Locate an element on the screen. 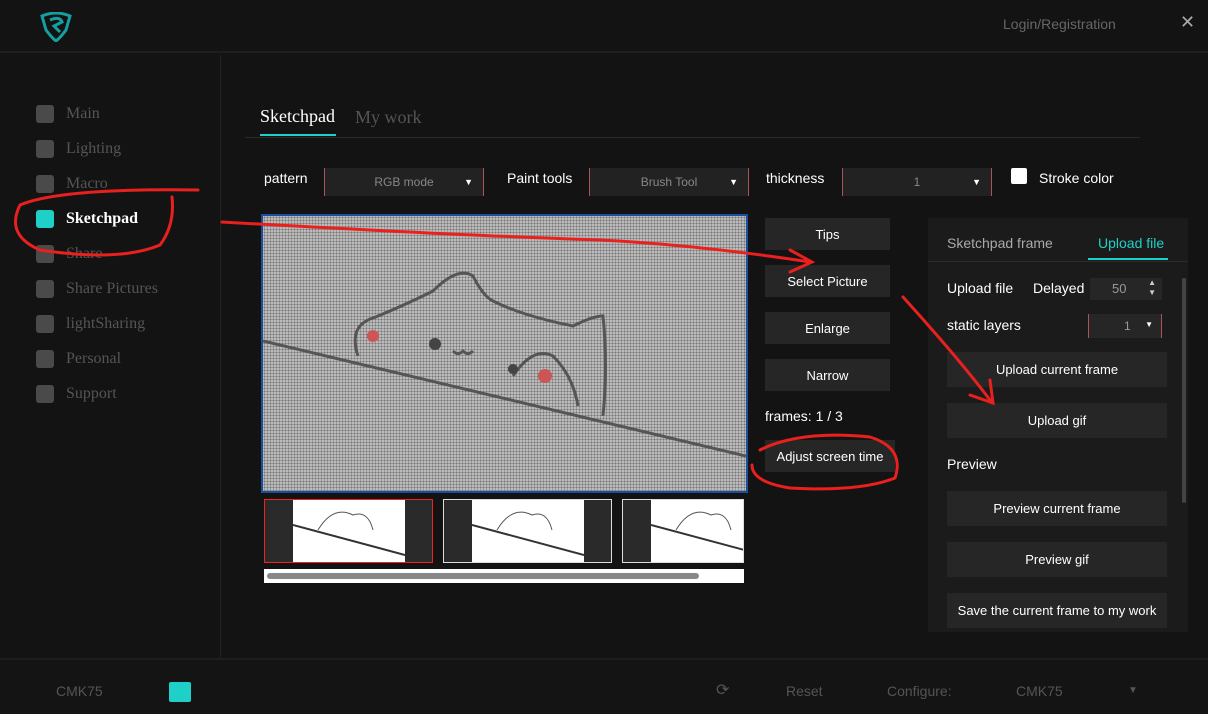 The width and height of the screenshot is (1208, 714). logo-icon is located at coordinates (56, 27).